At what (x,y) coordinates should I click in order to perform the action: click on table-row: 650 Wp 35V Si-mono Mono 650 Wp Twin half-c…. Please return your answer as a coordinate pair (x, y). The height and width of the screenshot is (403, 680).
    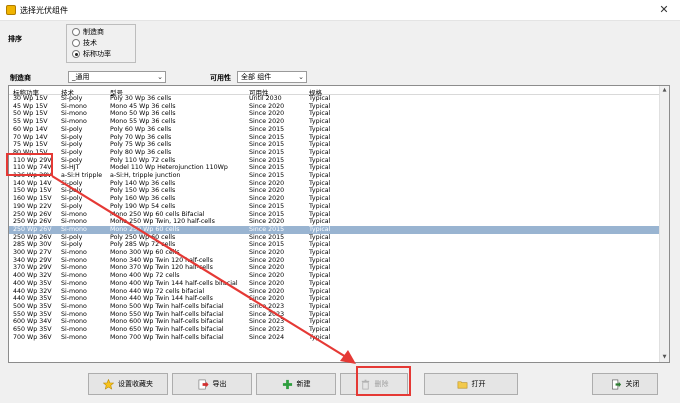
    Looking at the image, I should click on (334, 330).